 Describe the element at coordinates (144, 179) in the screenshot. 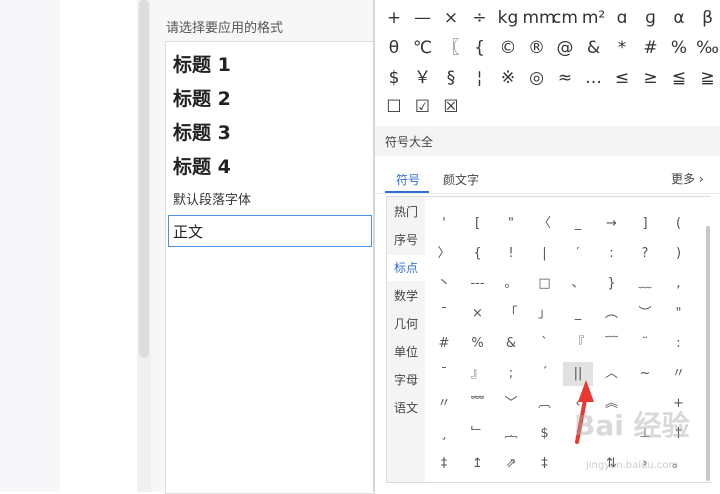

I see `document-scrollbar` at that location.